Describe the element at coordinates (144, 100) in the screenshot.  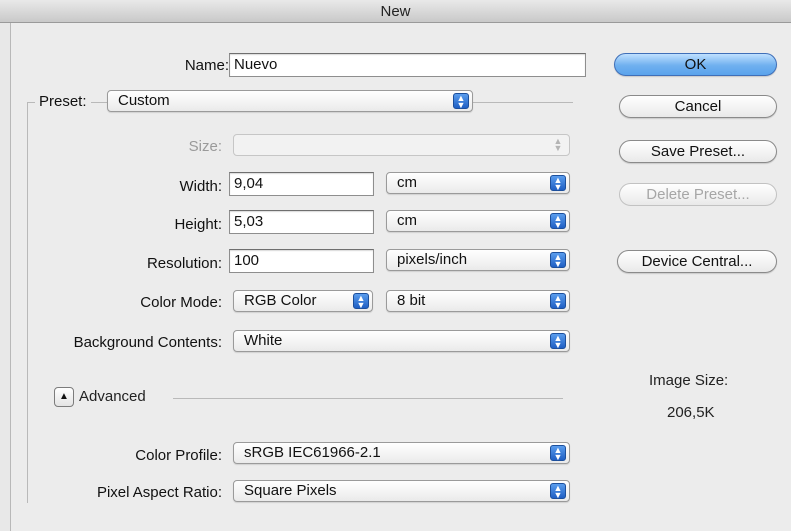
I see `preset-value: Custom` at that location.